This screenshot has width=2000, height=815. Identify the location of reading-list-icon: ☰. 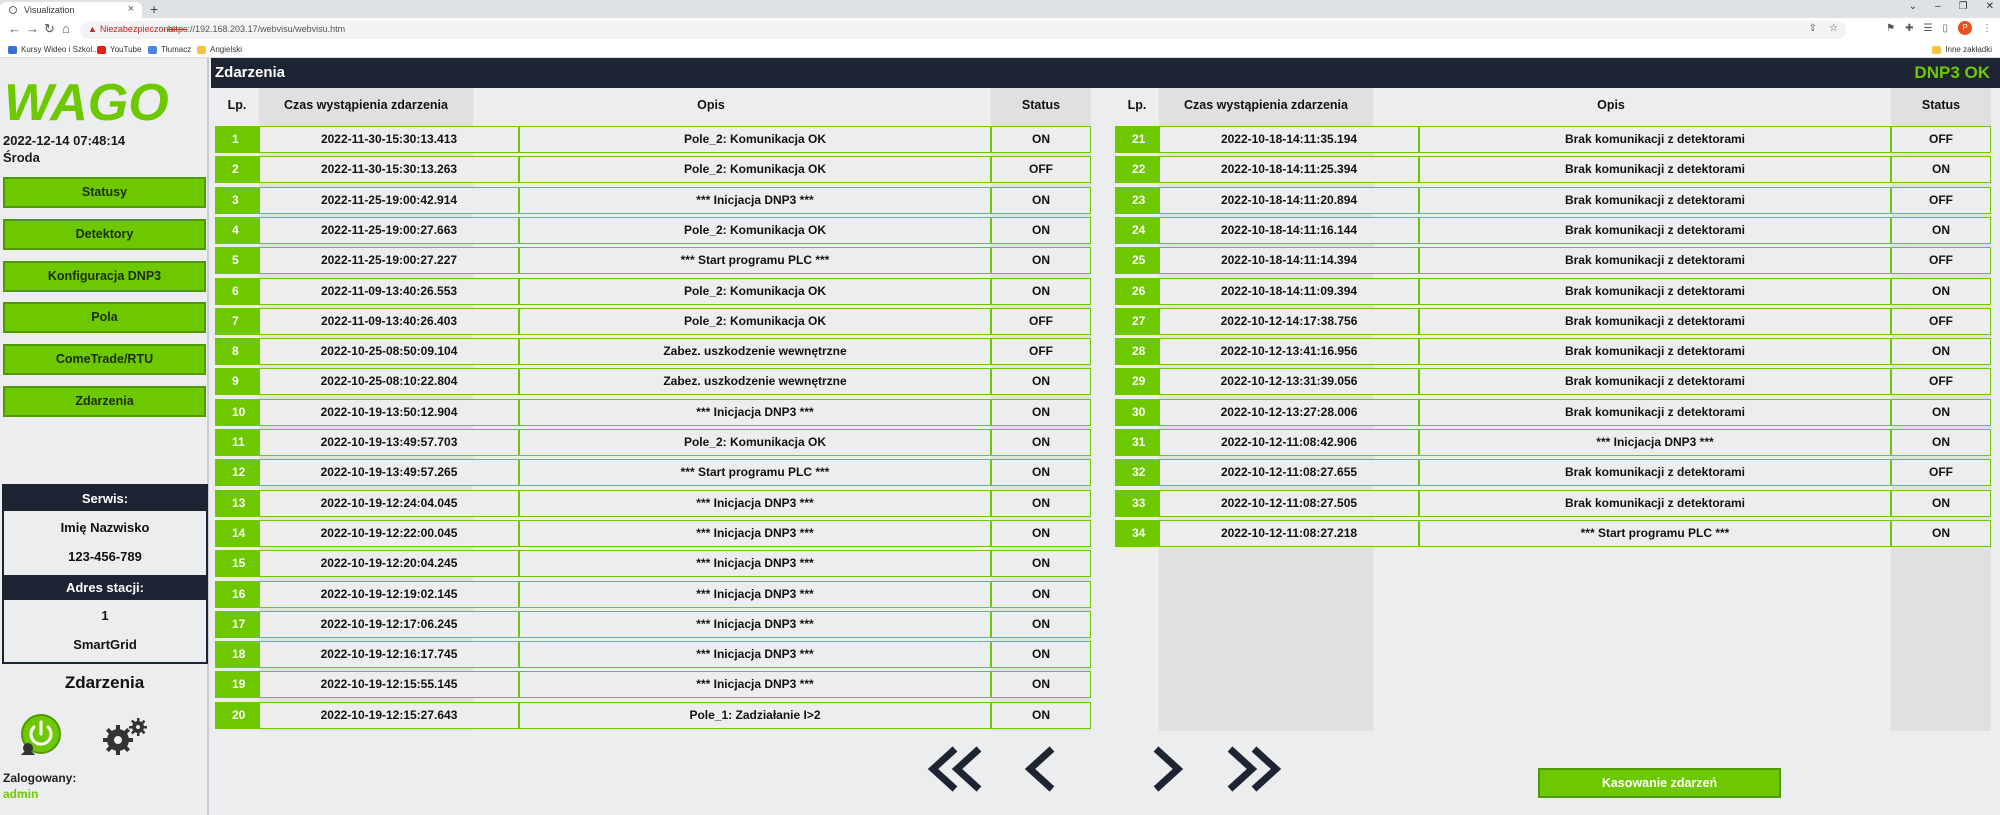
(1928, 28).